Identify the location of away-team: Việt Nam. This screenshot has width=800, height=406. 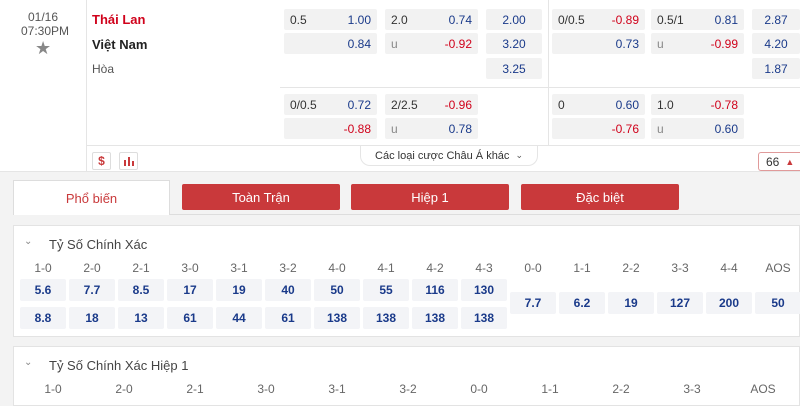
(119, 44).